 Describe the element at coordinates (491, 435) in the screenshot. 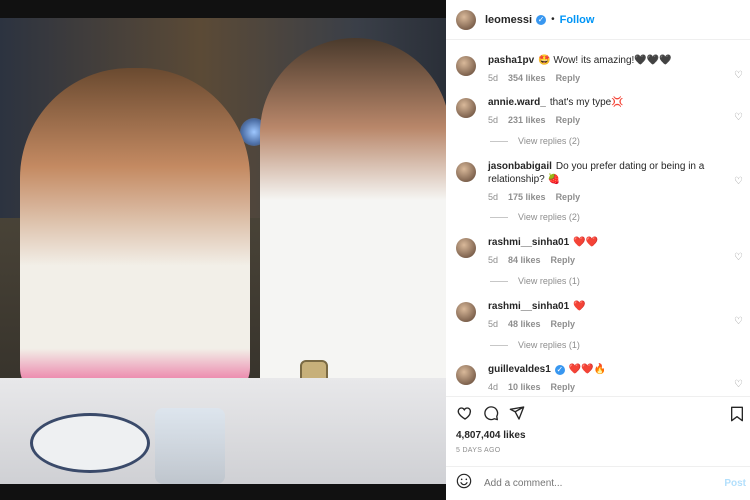

I see `post-likes-count: 4,807,404 likes` at that location.